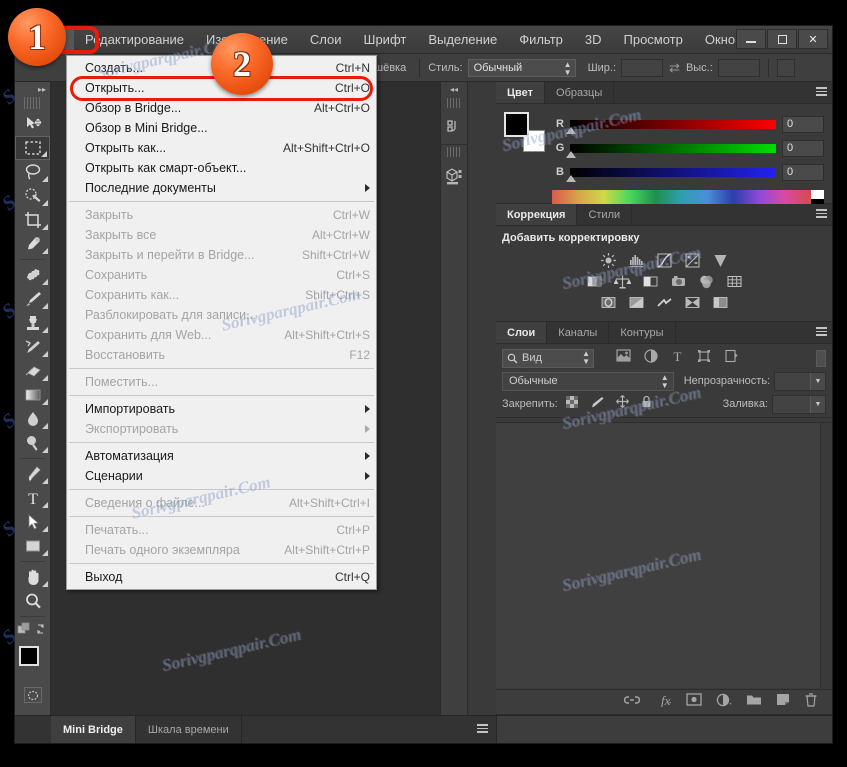 Image resolution: width=847 pixels, height=767 pixels. I want to click on hand-tool, so click(32, 577).